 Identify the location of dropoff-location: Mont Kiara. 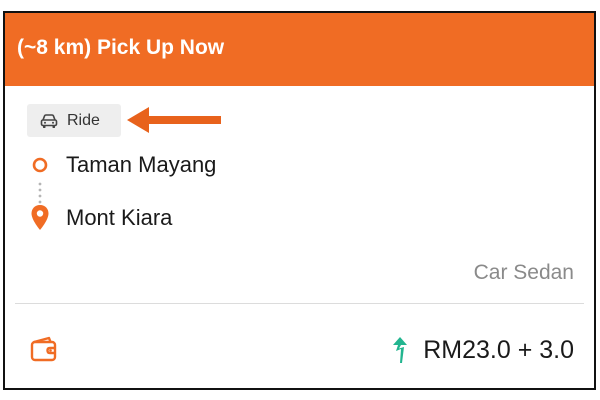
(119, 217).